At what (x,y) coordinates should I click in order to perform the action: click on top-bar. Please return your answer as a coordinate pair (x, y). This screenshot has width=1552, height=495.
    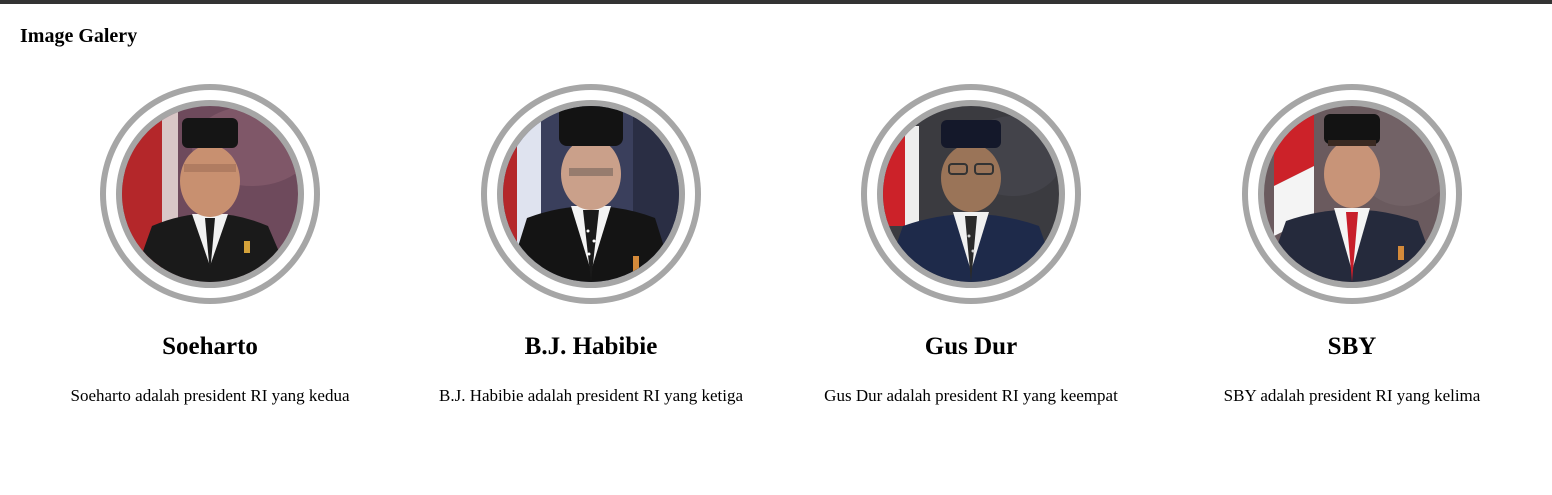
    Looking at the image, I should click on (776, 2).